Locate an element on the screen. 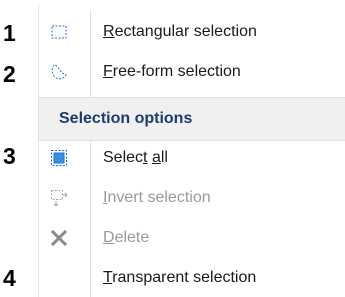 The height and width of the screenshot is (297, 345). section-header-selection-options: Selection options is located at coordinates (192, 119).